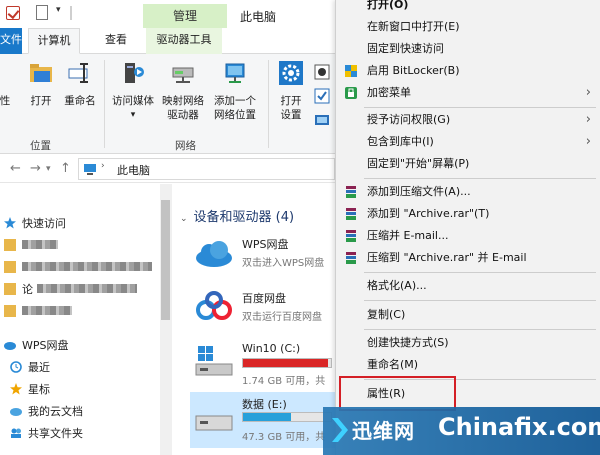  What do you see at coordinates (244, 217) in the screenshot?
I see `section-title: 设备和驱动器 (4)` at bounding box center [244, 217].